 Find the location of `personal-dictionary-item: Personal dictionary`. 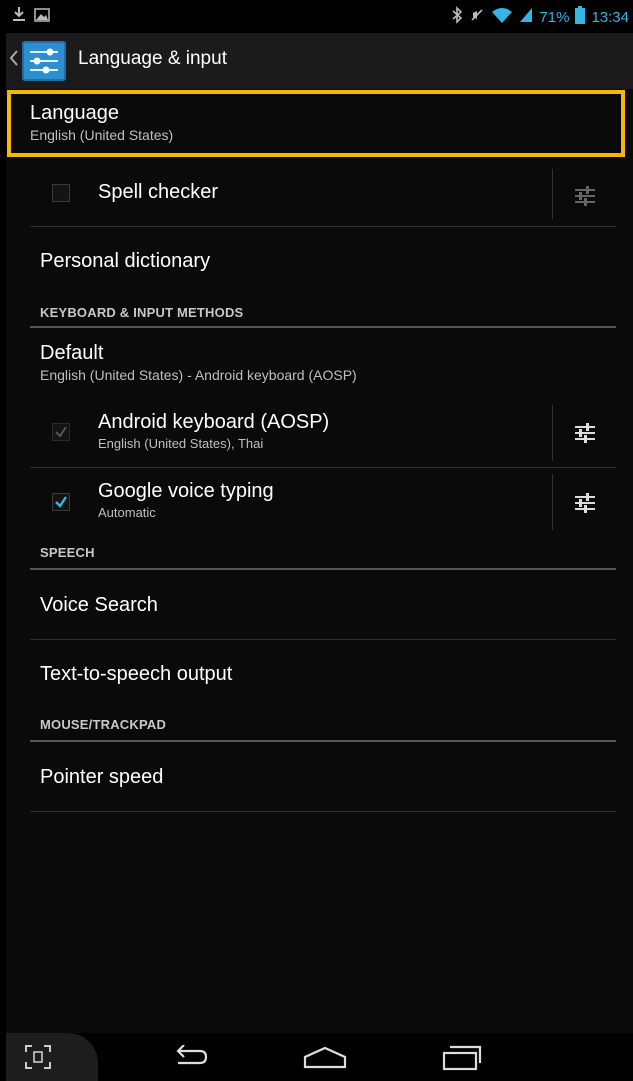

personal-dictionary-item: Personal dictionary is located at coordinates (333, 261).